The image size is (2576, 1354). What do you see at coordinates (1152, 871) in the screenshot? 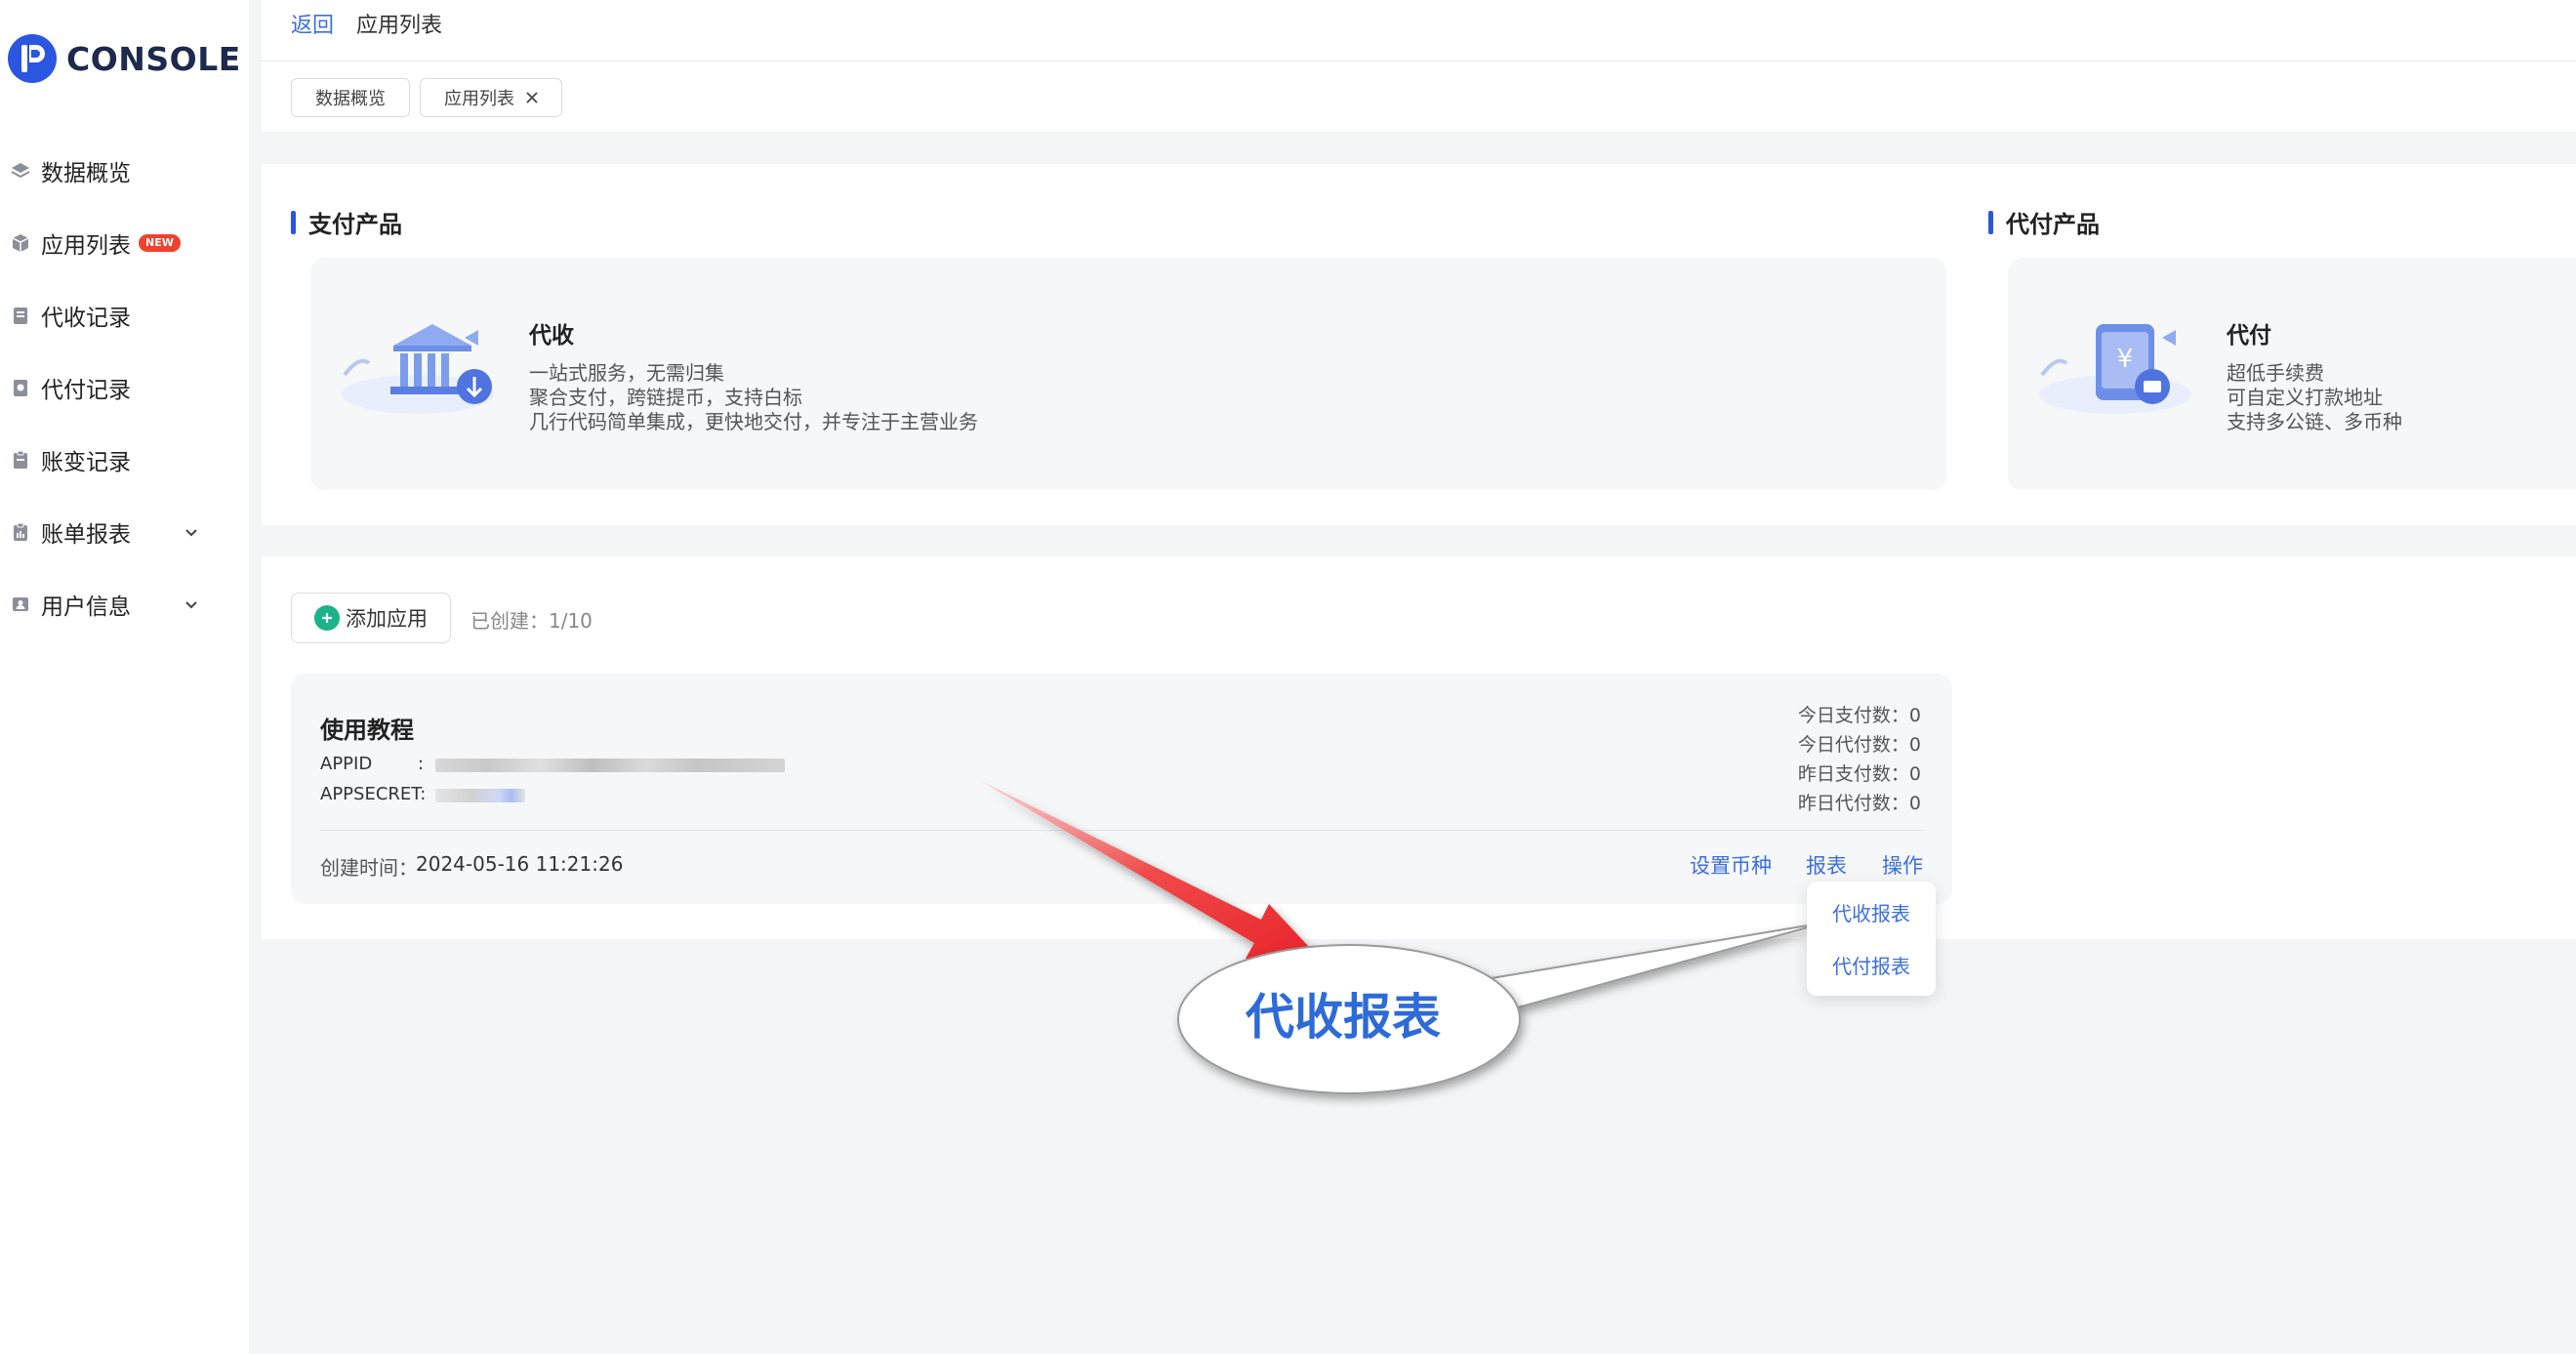
I see `red-arrow-icon` at bounding box center [1152, 871].